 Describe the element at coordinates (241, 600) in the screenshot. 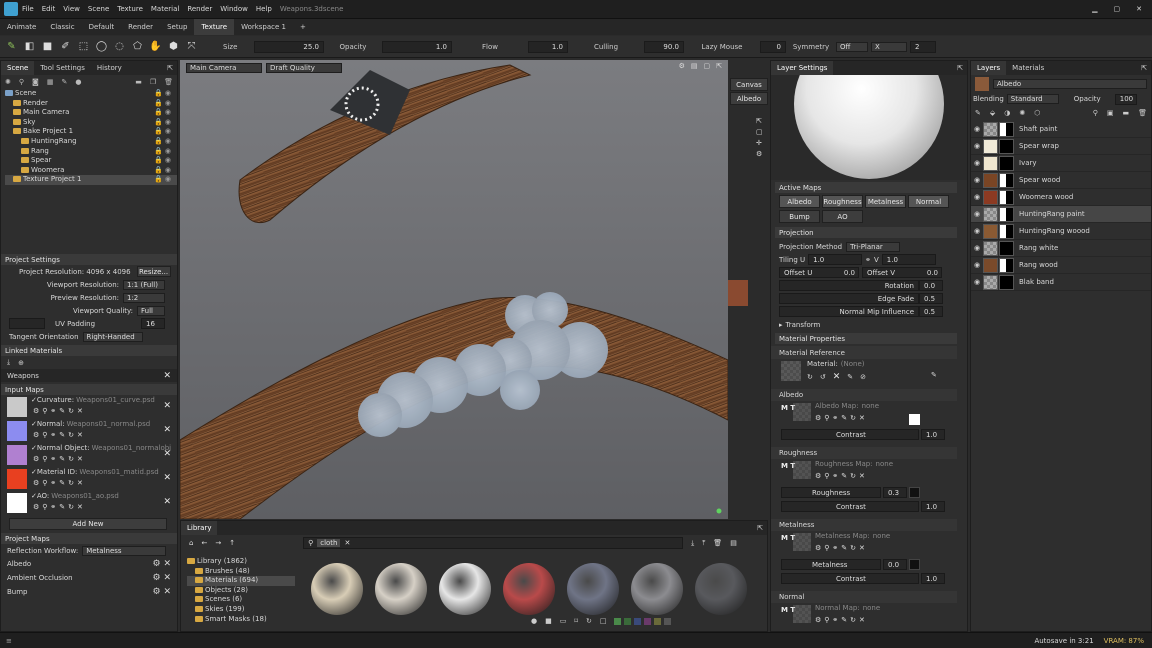

I see `library-tree-item: Scenes (6)` at that location.